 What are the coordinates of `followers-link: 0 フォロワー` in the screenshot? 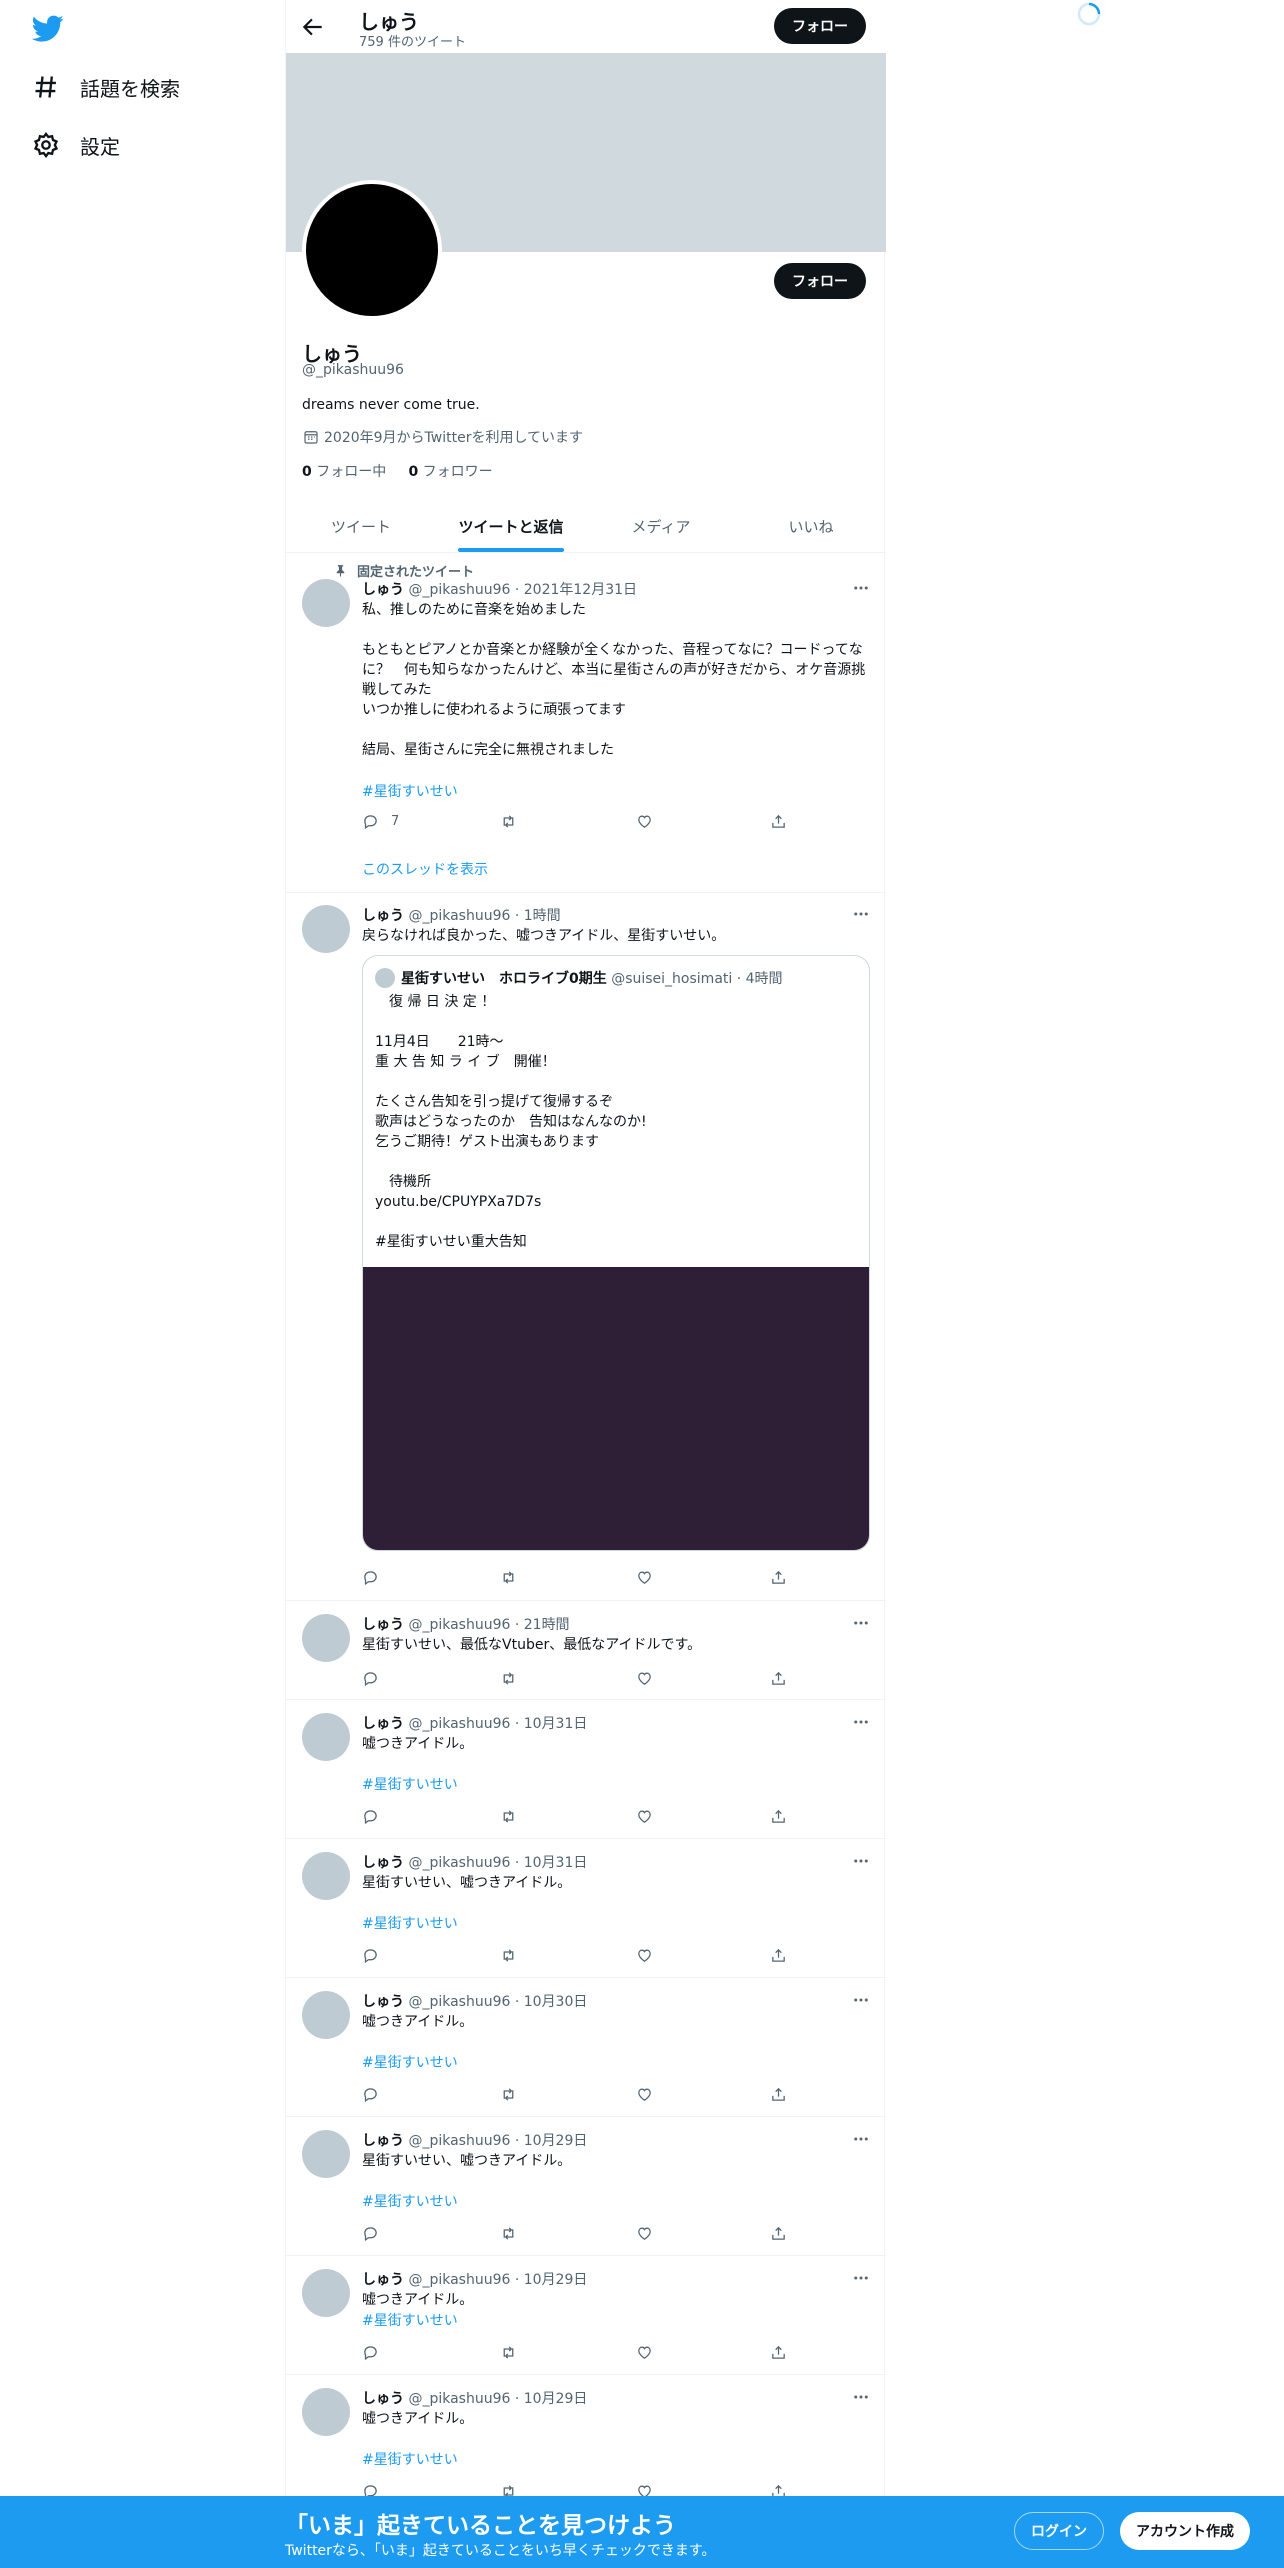 It's located at (450, 472).